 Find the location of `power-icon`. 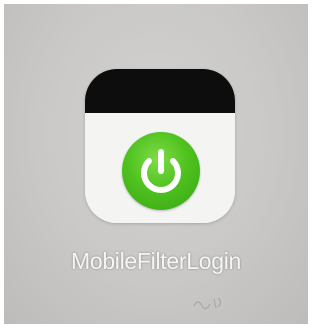

power-icon is located at coordinates (161, 171).